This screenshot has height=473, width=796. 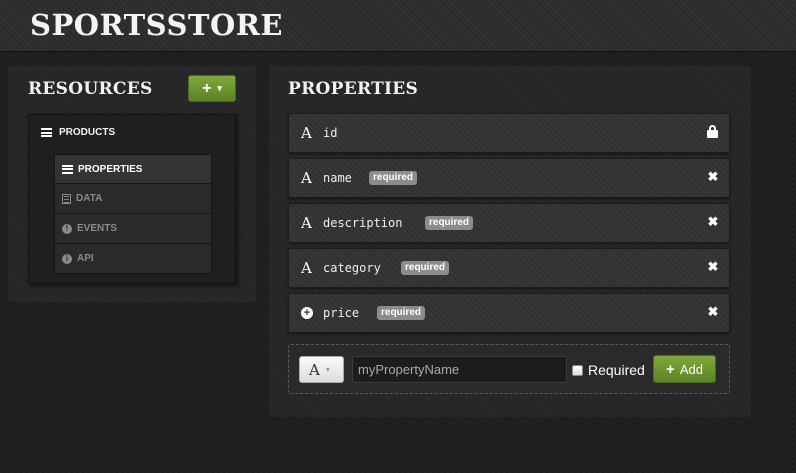 What do you see at coordinates (363, 223) in the screenshot?
I see `property-name: description` at bounding box center [363, 223].